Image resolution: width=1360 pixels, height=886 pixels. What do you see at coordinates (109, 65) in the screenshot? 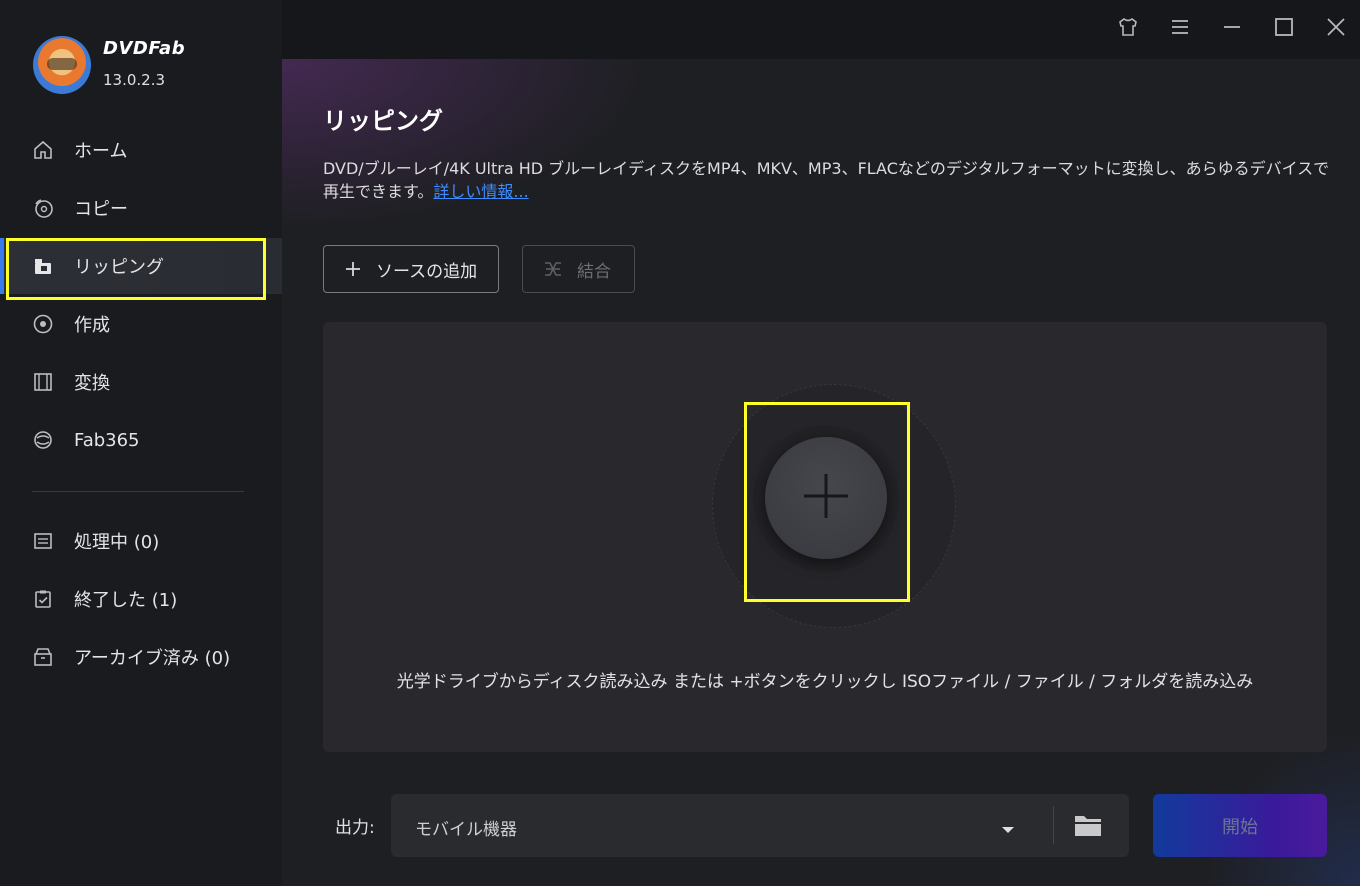
I see `brand: DVDFab 13.0.2.3` at bounding box center [109, 65].